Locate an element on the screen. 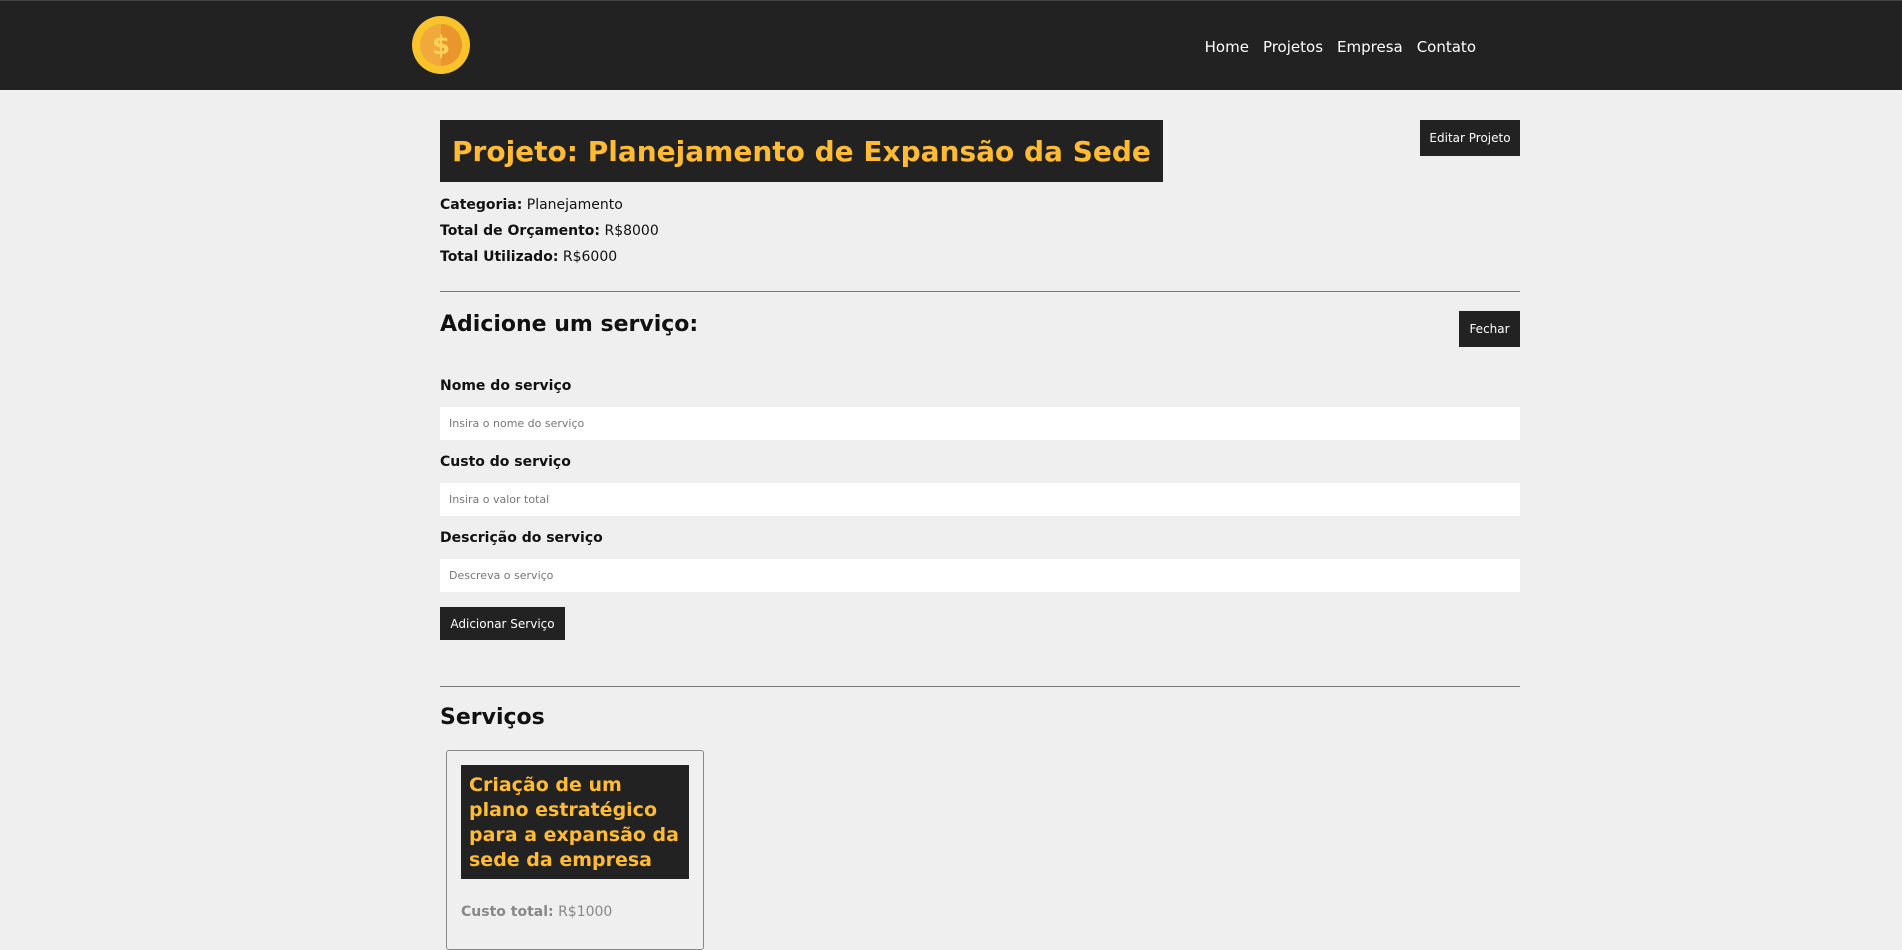 The image size is (1902, 950). service-description-input is located at coordinates (980, 575).